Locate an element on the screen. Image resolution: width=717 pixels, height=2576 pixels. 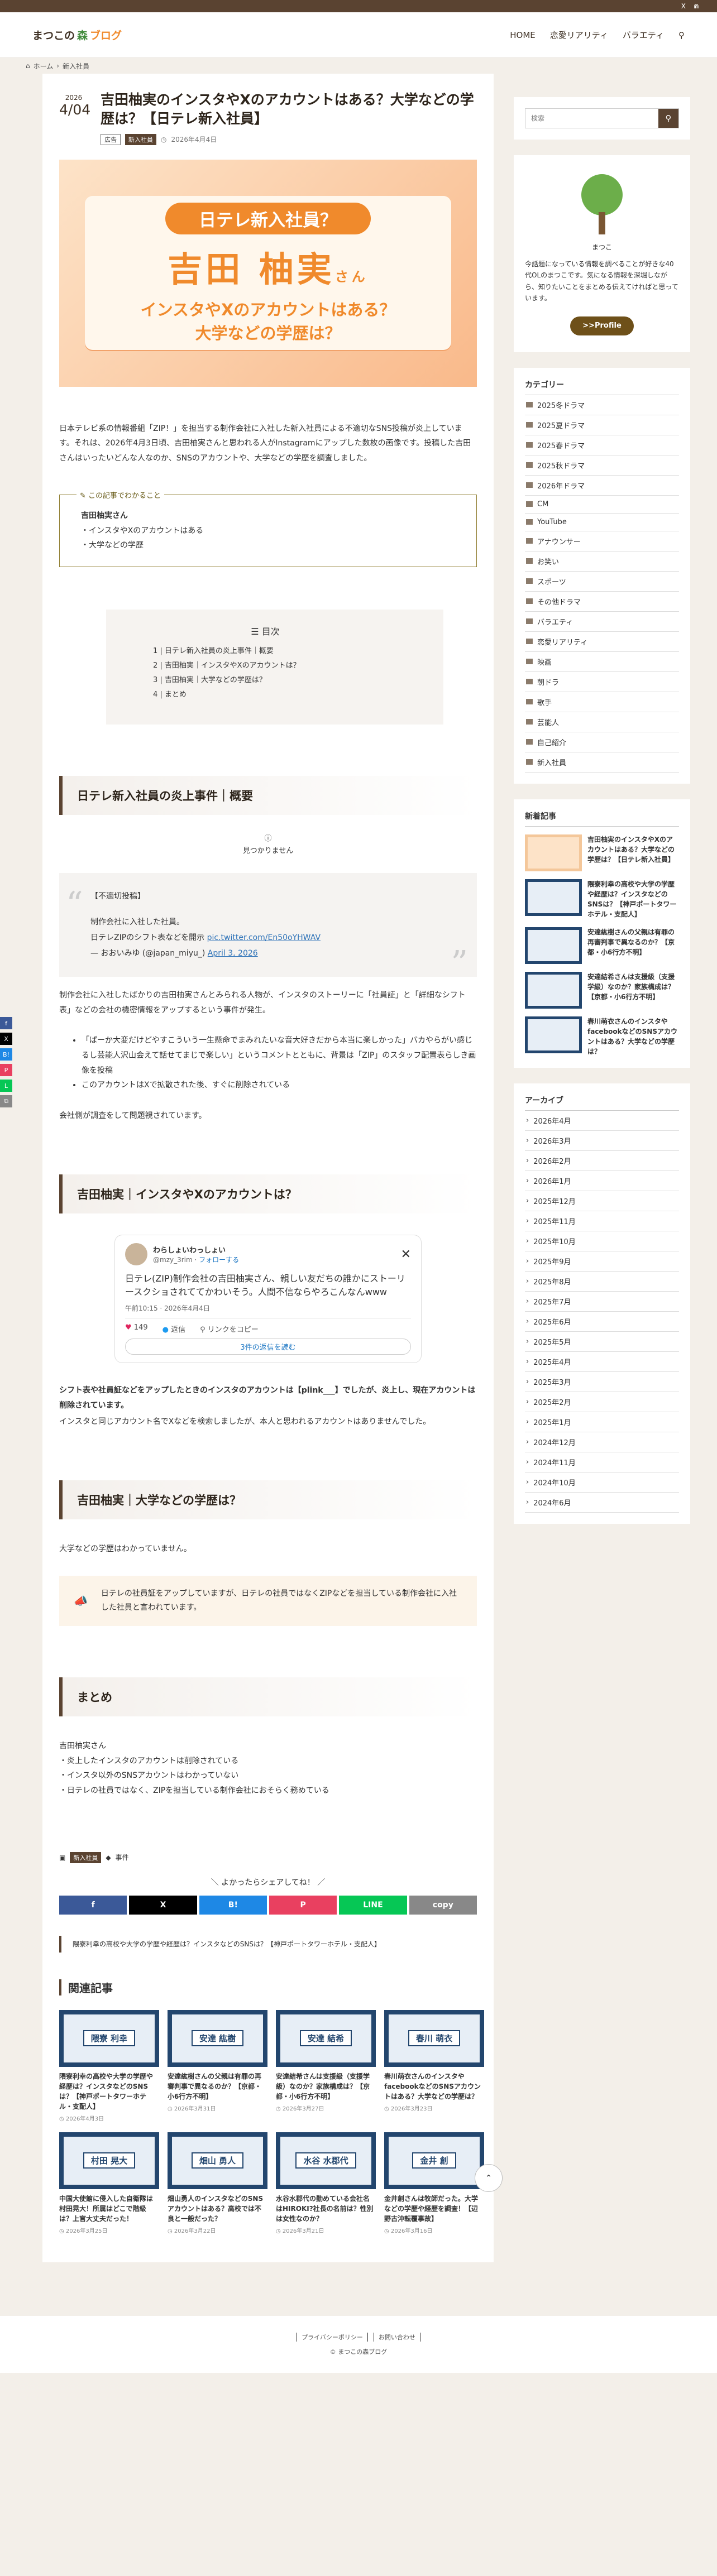
profile-button: >>Profile is located at coordinates (602, 325).